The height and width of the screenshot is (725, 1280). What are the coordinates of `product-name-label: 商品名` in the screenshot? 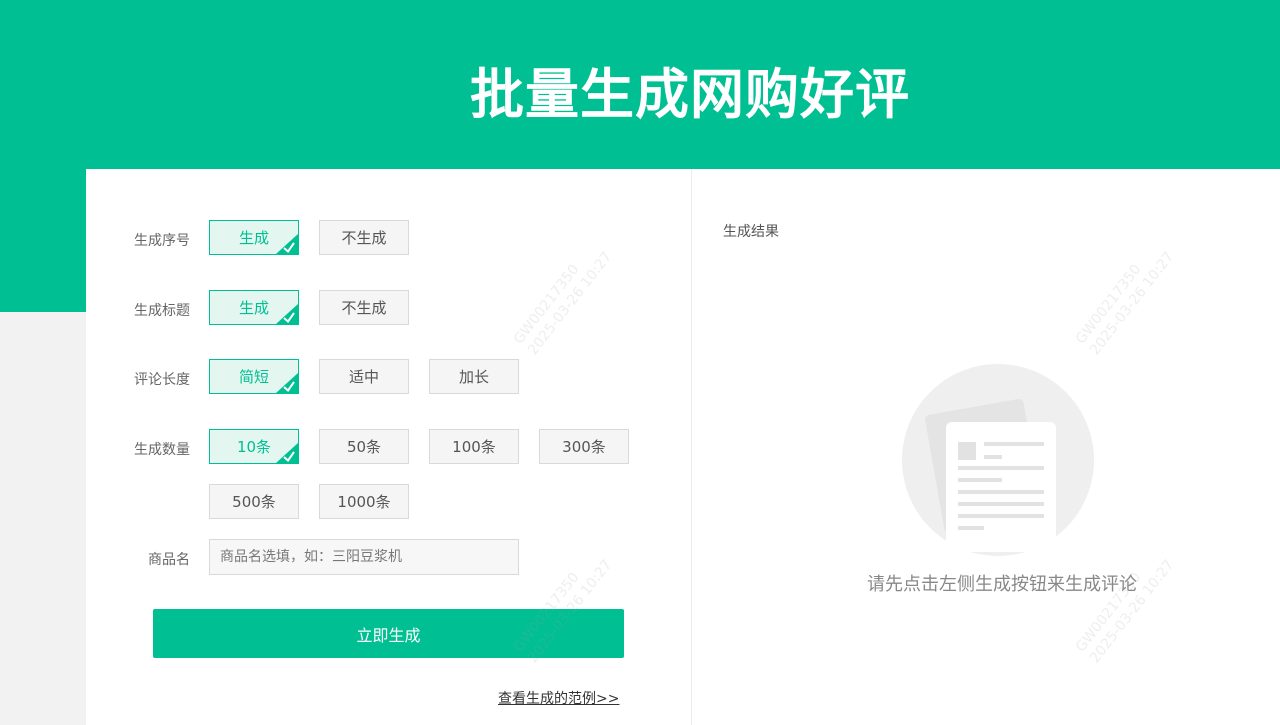 It's located at (169, 560).